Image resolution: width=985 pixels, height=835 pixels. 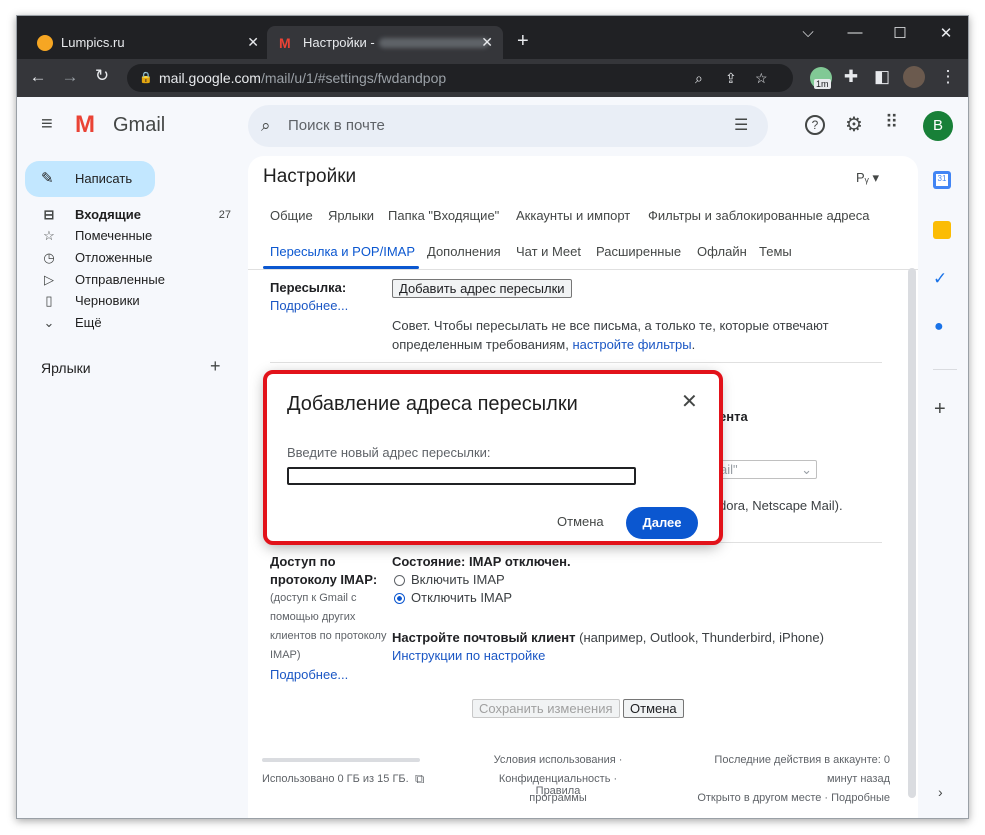 I want to click on tip-text: определенным требованиям,, so click(x=482, y=344).